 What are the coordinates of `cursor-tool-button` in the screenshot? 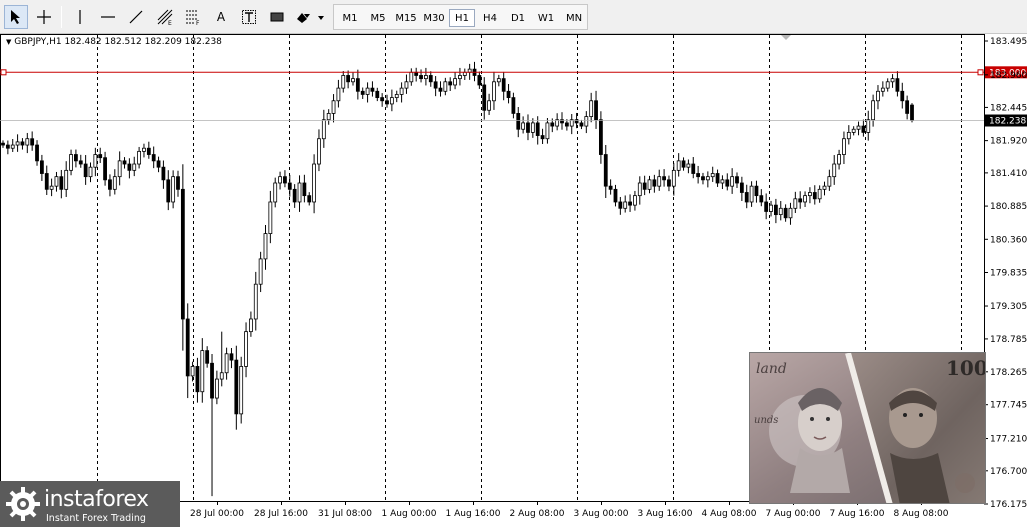 It's located at (16, 17).